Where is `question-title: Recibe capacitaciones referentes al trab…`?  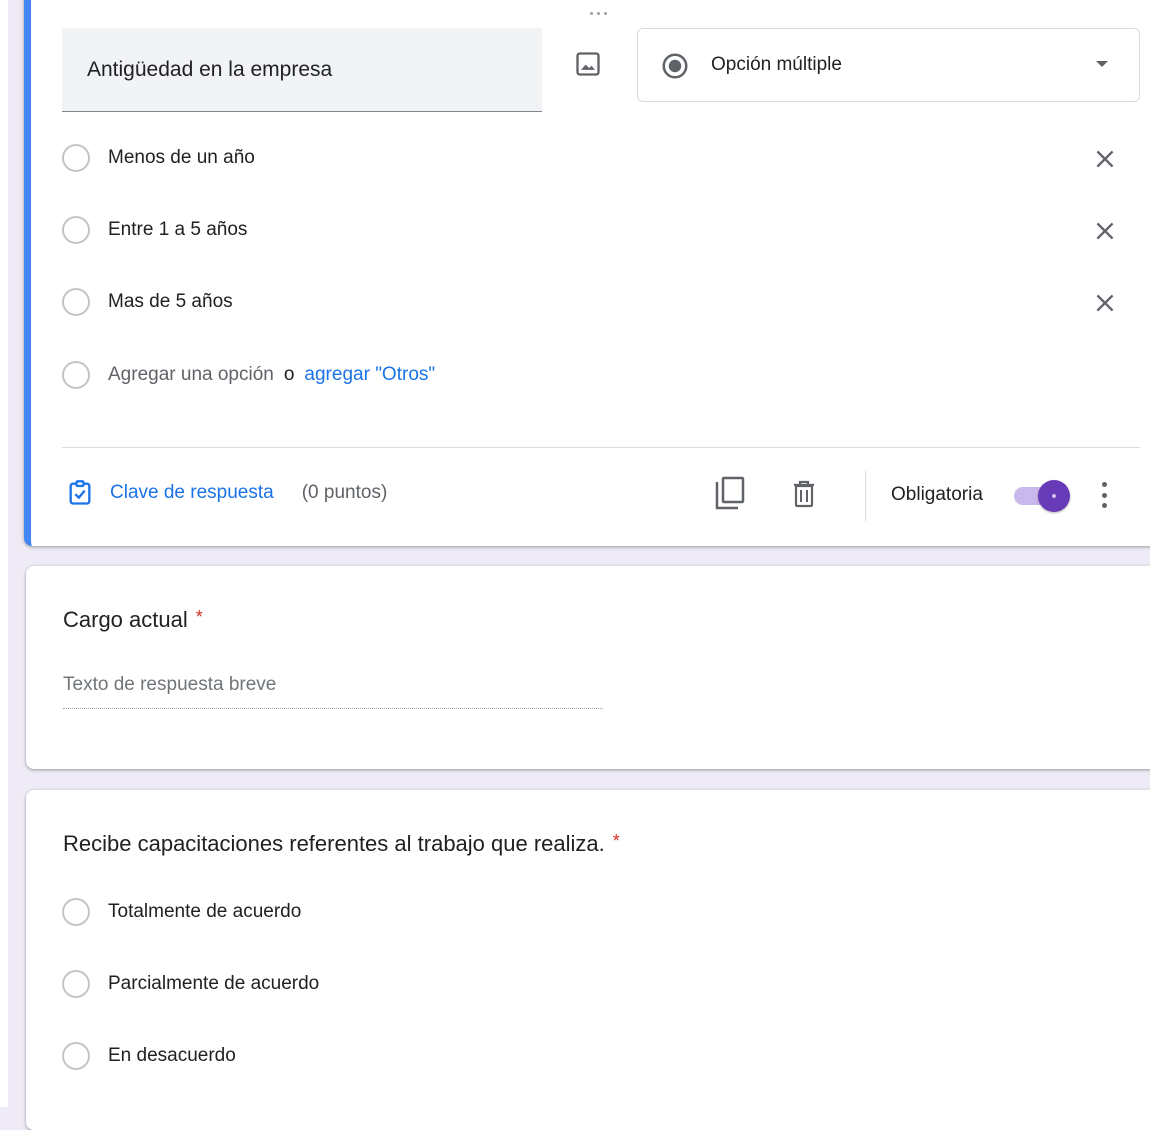 question-title: Recibe capacitaciones referentes al trab… is located at coordinates (341, 844).